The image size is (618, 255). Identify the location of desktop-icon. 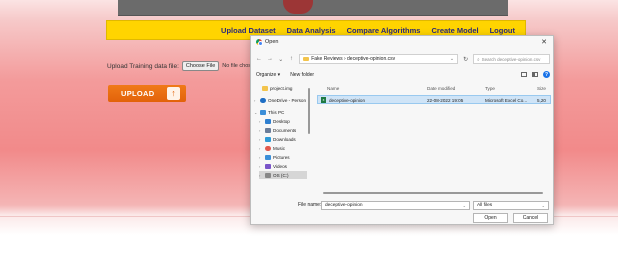
(268, 121).